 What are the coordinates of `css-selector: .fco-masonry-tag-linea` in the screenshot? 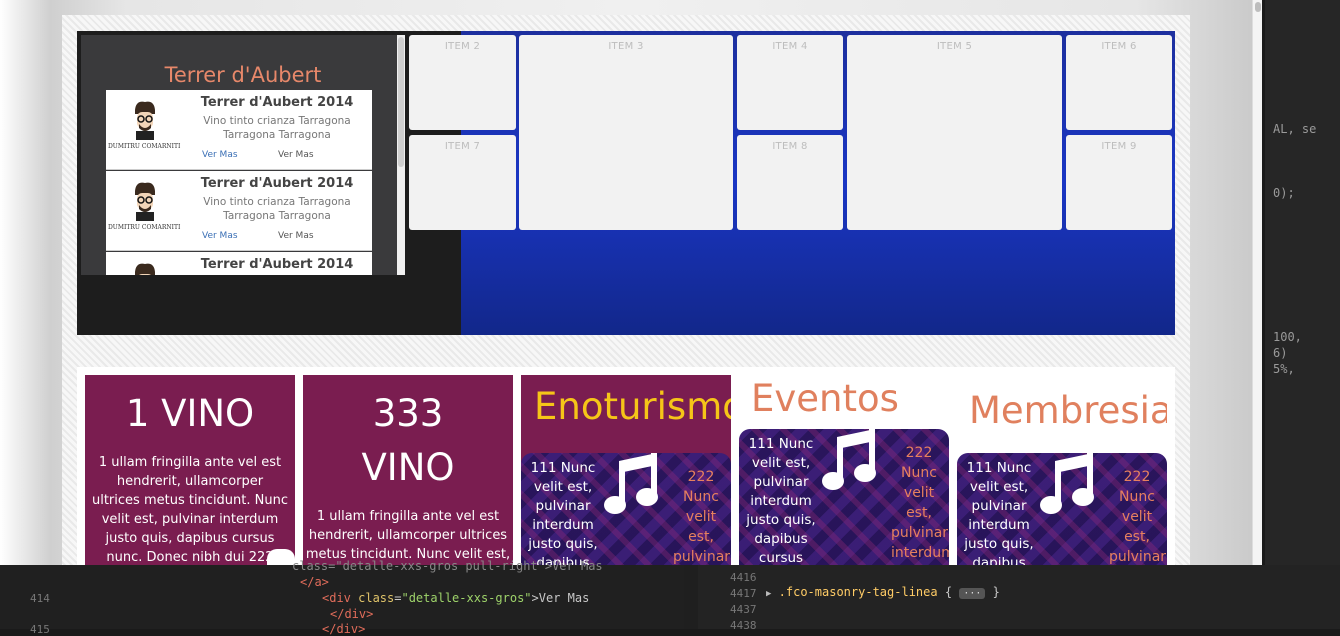 It's located at (858, 592).